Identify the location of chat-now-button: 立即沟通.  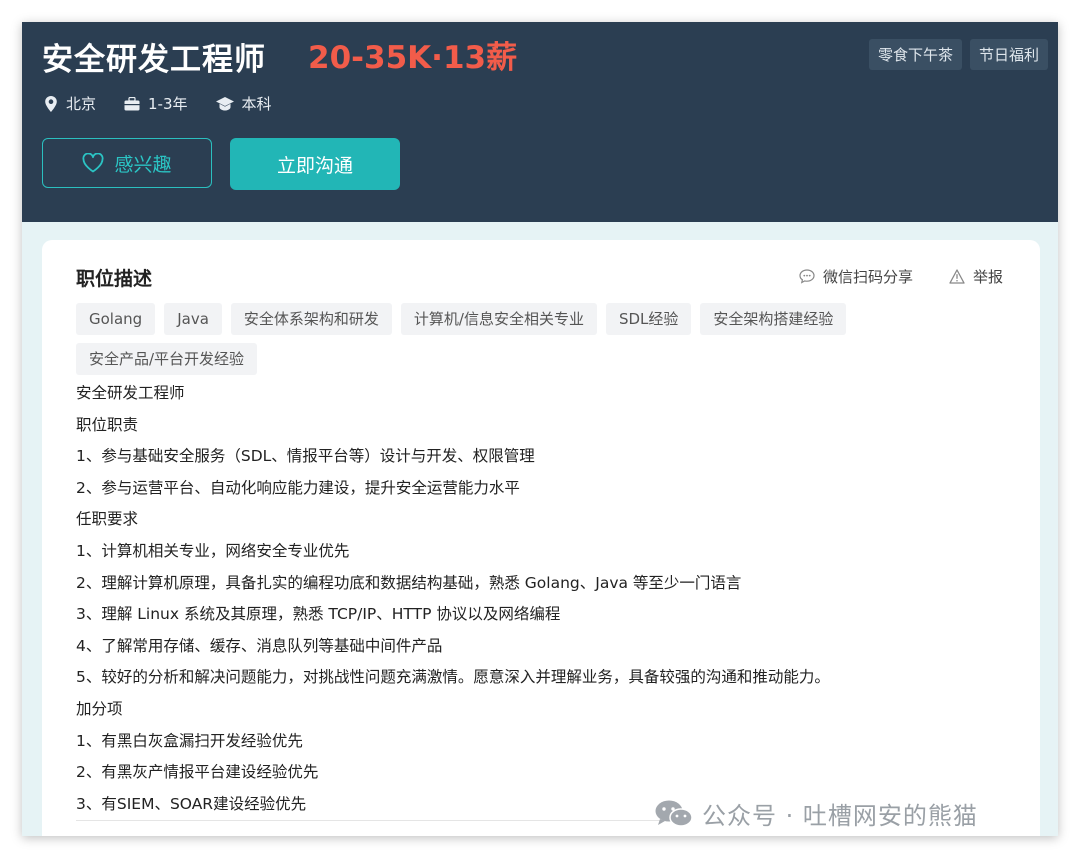
(315, 164).